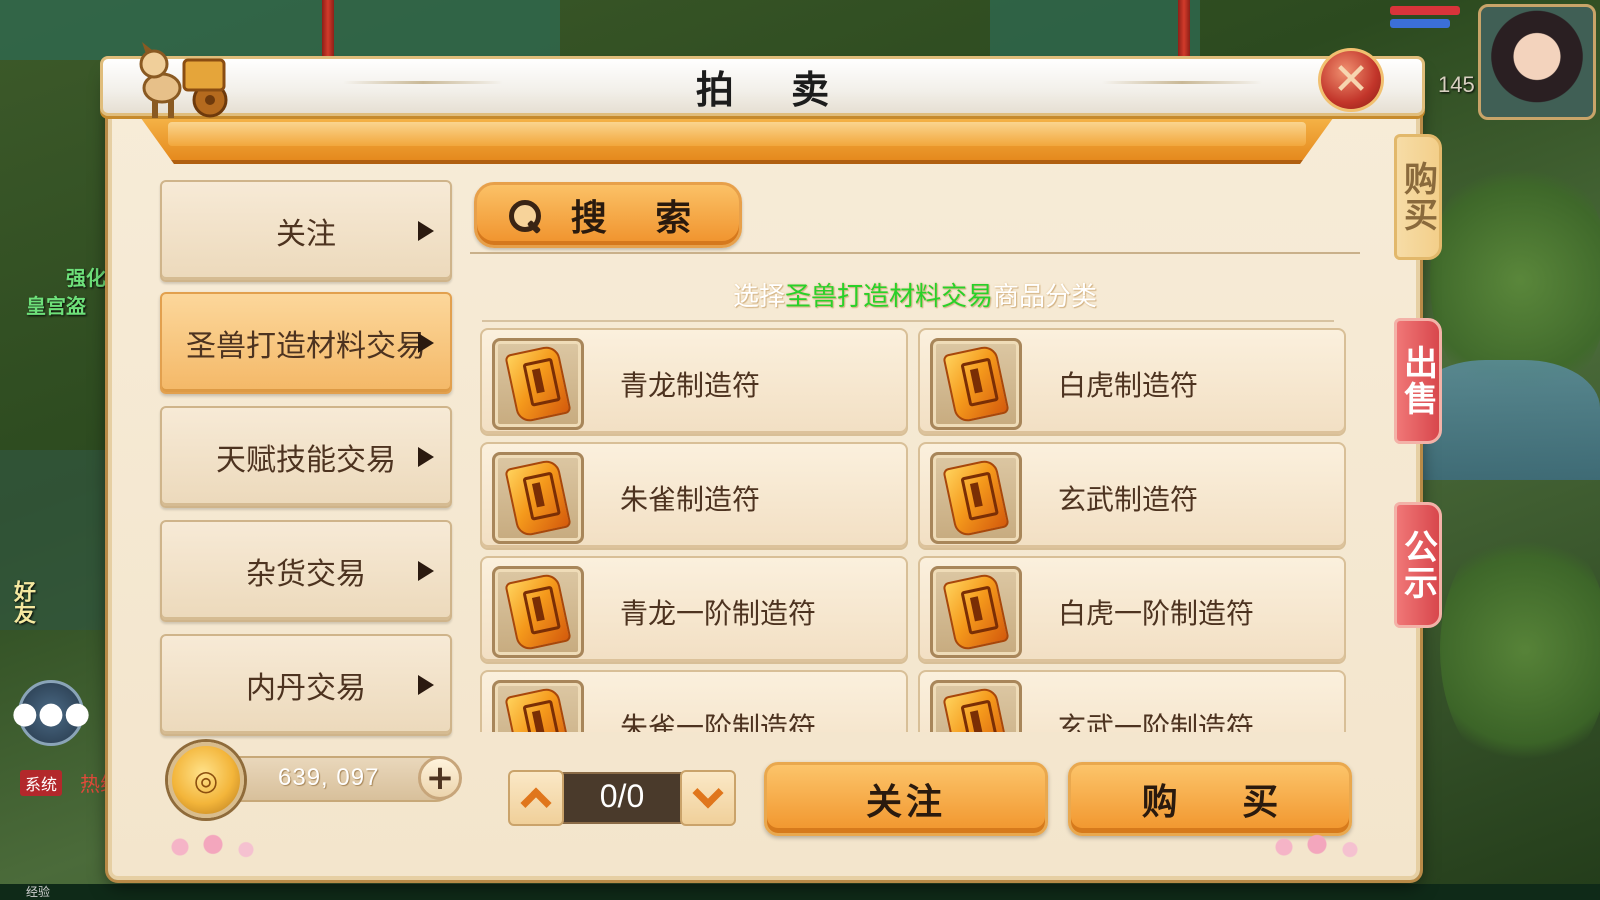 The height and width of the screenshot is (900, 1600). I want to click on item-card: 白虎一阶制造符, so click(1132, 610).